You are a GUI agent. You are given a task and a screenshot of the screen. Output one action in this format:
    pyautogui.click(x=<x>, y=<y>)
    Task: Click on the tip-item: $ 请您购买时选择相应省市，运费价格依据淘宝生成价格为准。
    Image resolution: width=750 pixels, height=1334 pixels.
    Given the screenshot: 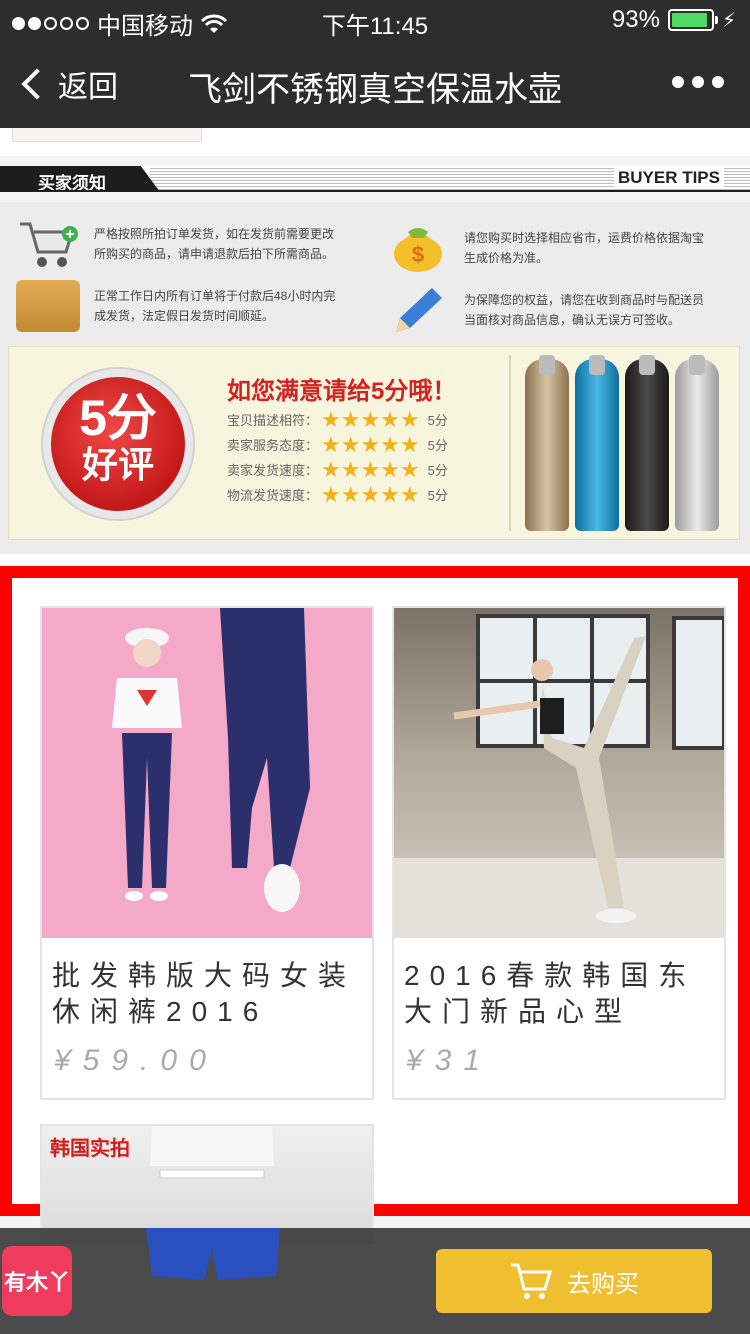 What is the action you would take?
    pyautogui.click(x=550, y=248)
    